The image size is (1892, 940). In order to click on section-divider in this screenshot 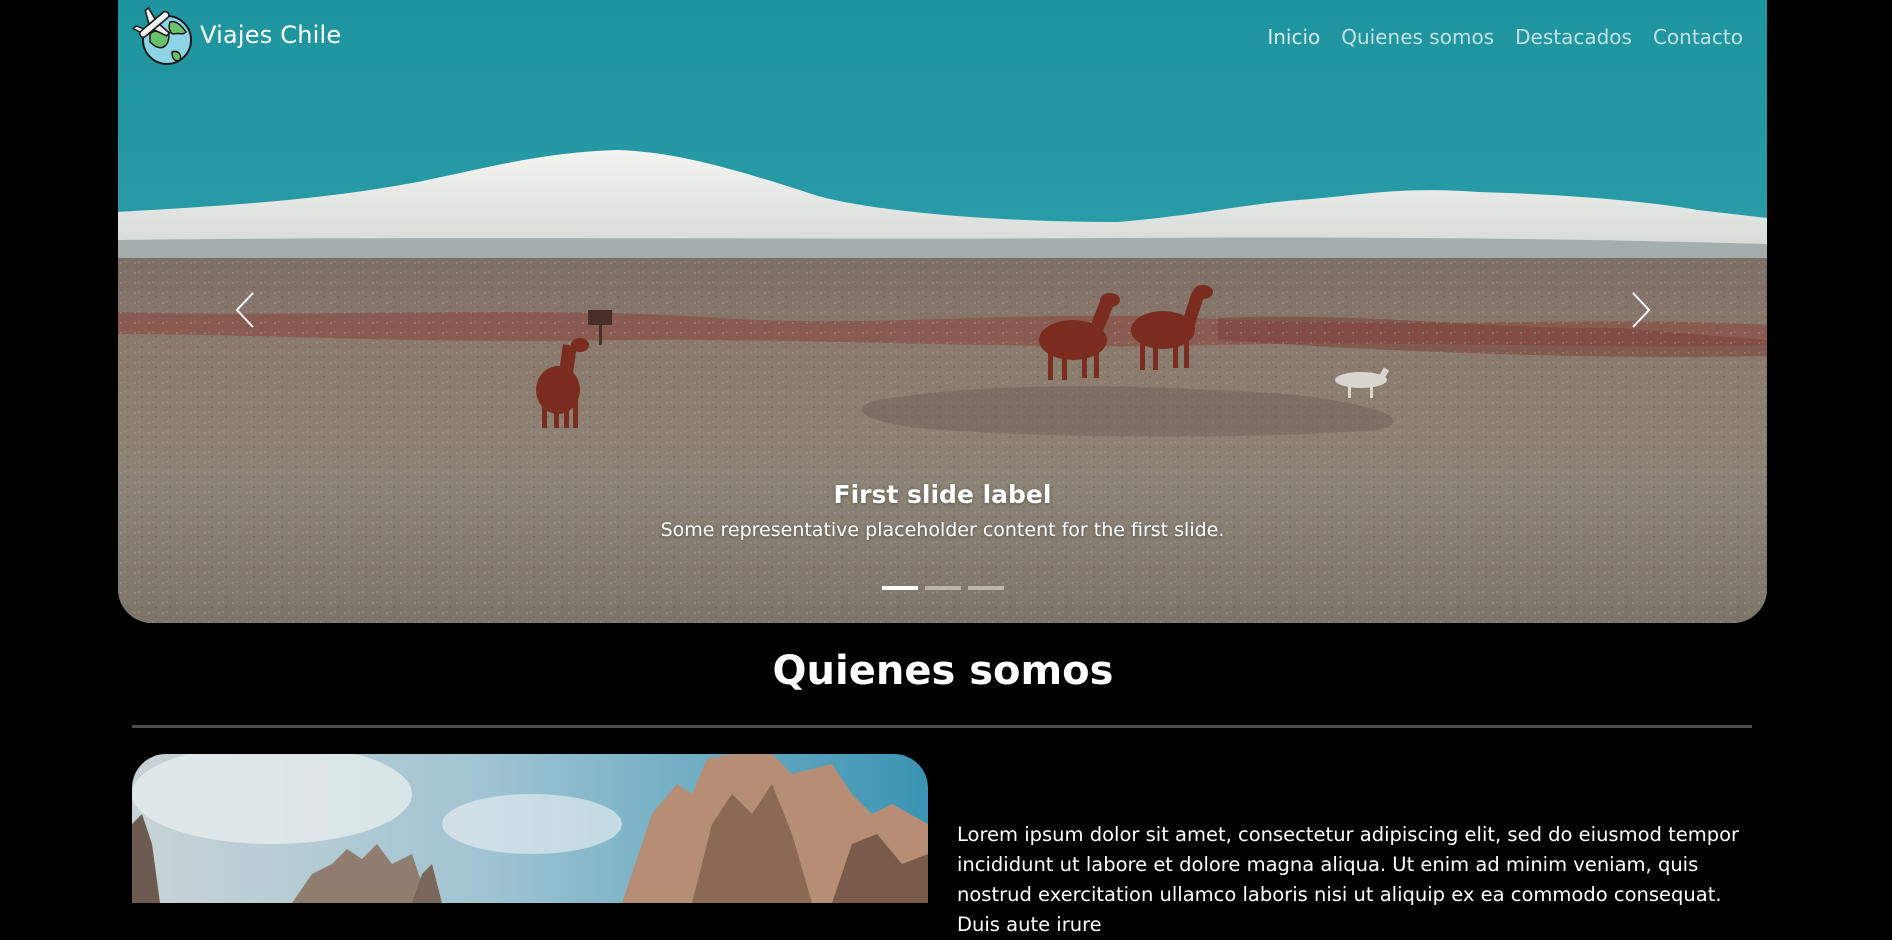, I will do `click(942, 726)`.